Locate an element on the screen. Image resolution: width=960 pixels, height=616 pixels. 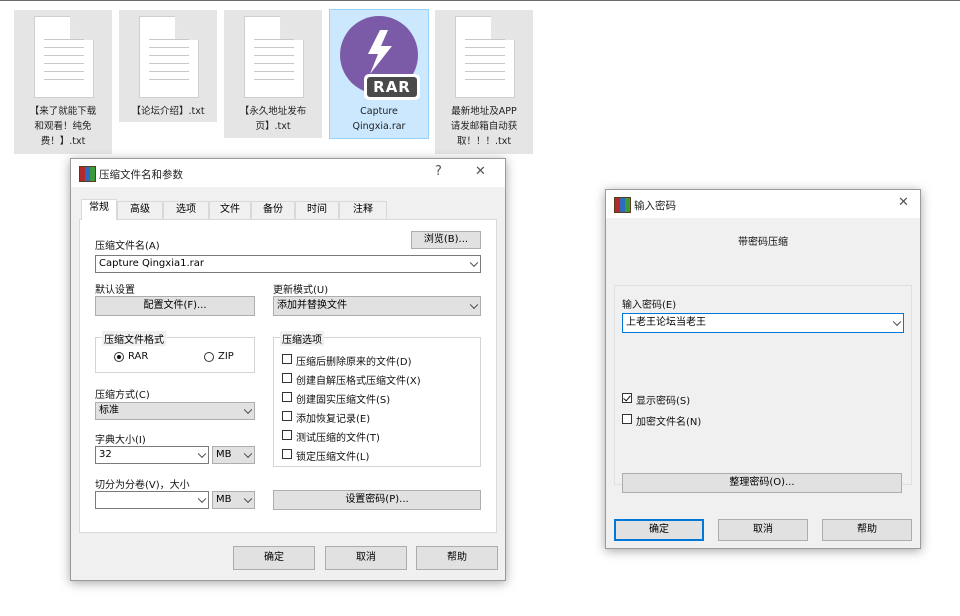
tab-backup: 备份 is located at coordinates (273, 210).